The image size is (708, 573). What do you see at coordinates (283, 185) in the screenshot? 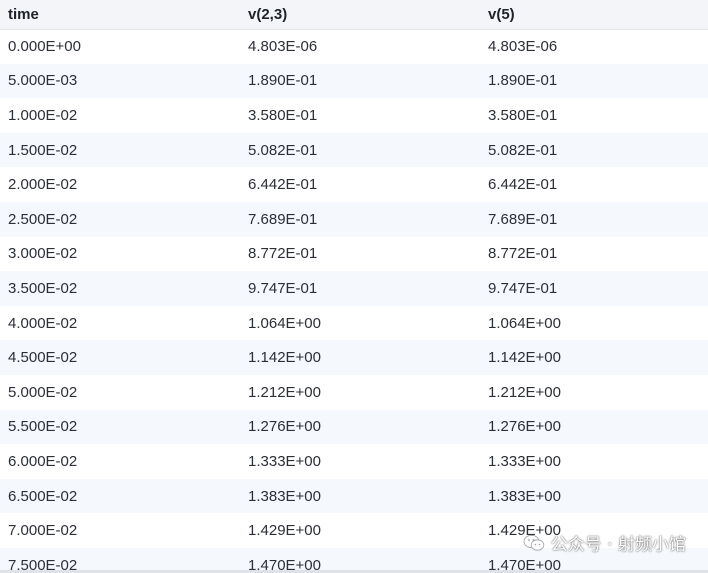
I see `cell-v23: 6.442E-01` at bounding box center [283, 185].